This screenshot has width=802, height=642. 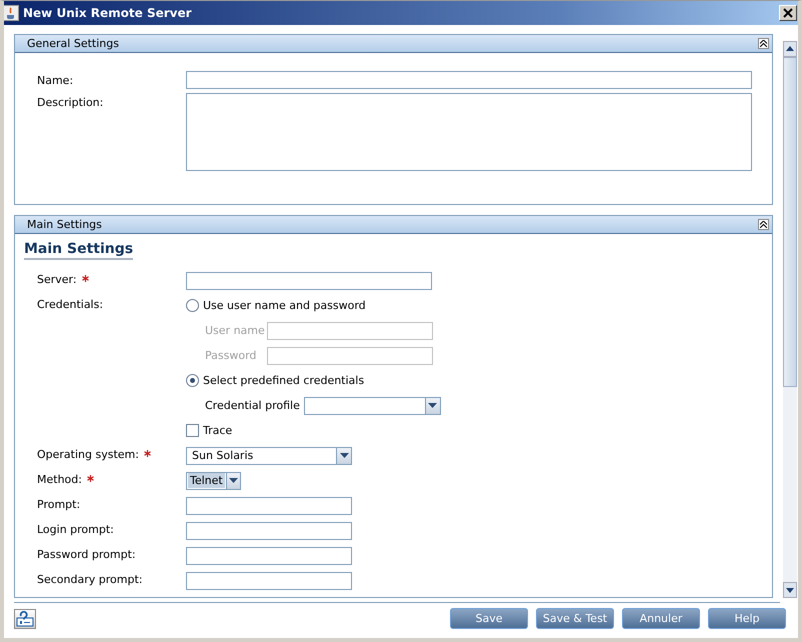 I want to click on help-button, so click(x=25, y=618).